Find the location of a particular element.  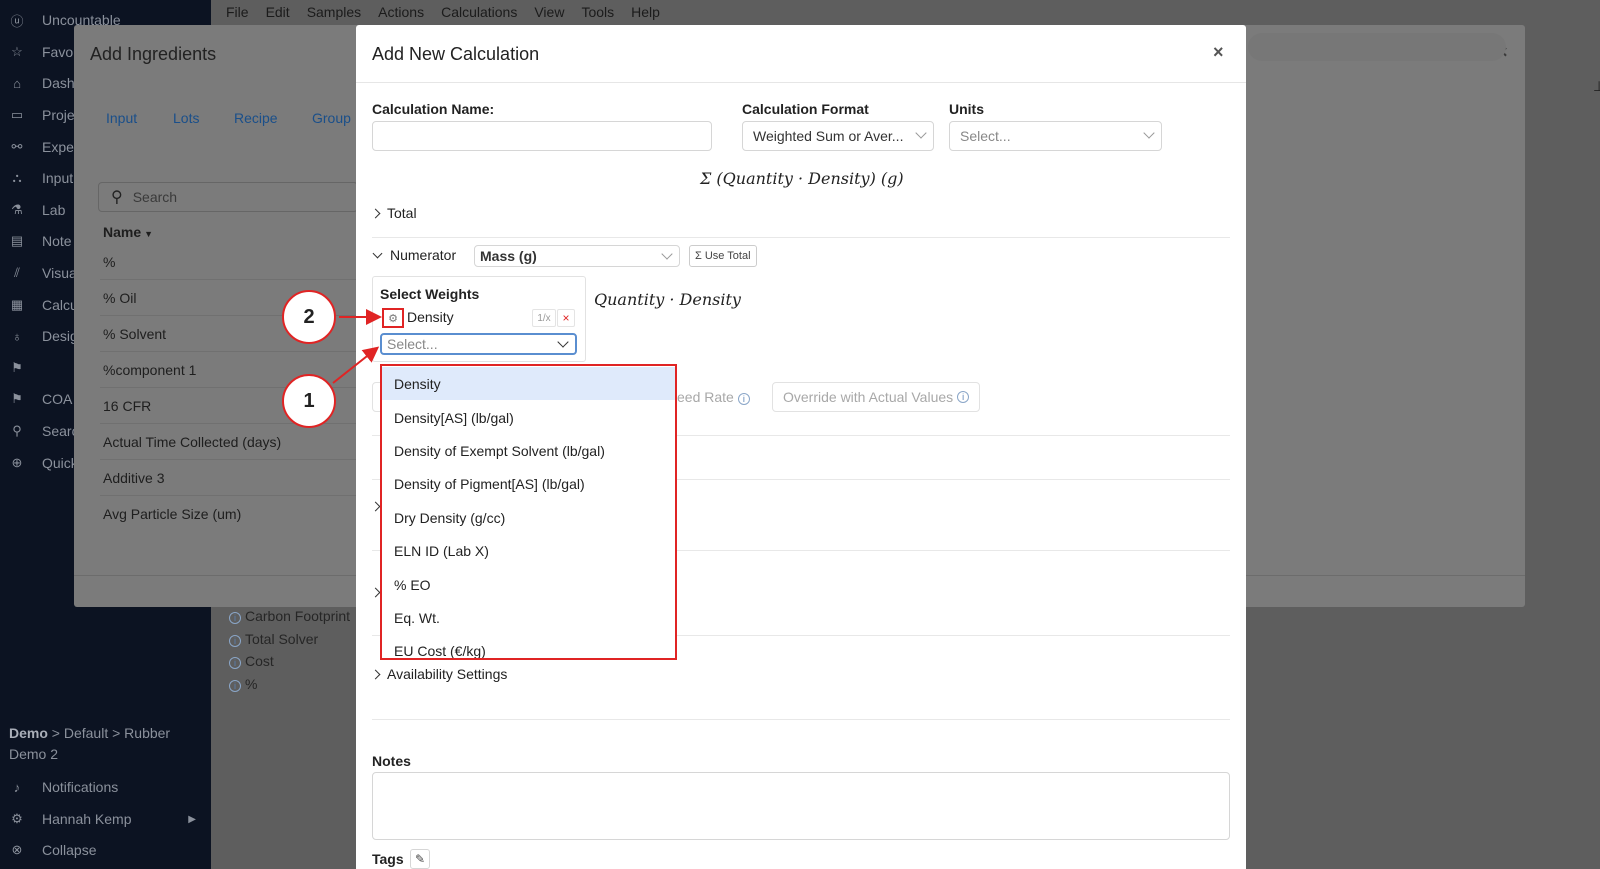

callout-1: 1 is located at coordinates (309, 401).